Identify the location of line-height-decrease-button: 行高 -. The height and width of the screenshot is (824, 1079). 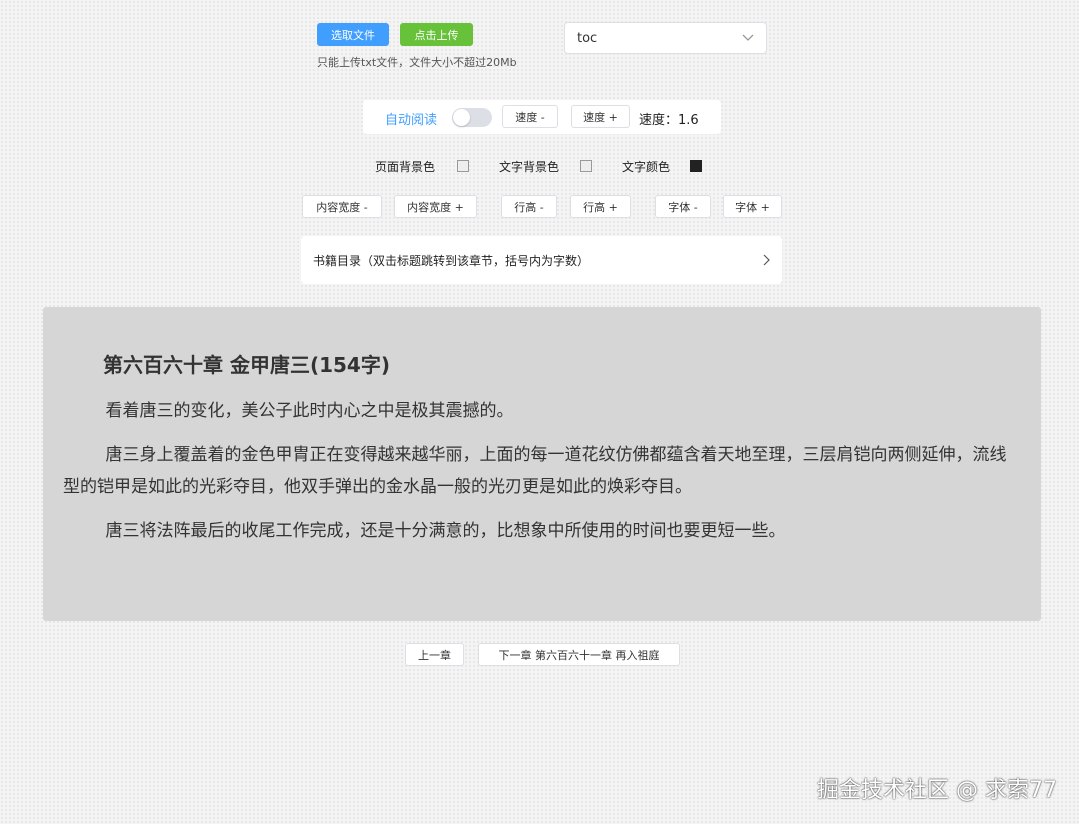
(529, 206).